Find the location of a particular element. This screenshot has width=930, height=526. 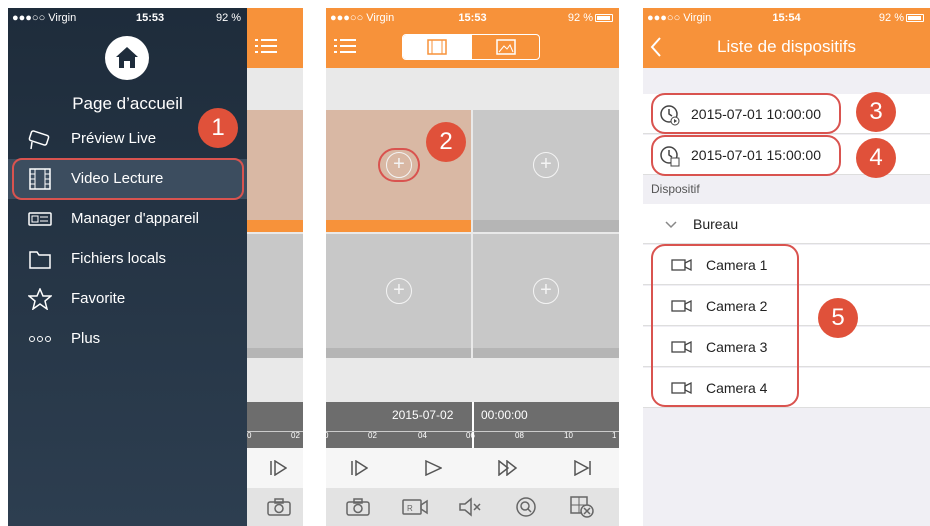

dvr-device-icon is located at coordinates (40, 219).